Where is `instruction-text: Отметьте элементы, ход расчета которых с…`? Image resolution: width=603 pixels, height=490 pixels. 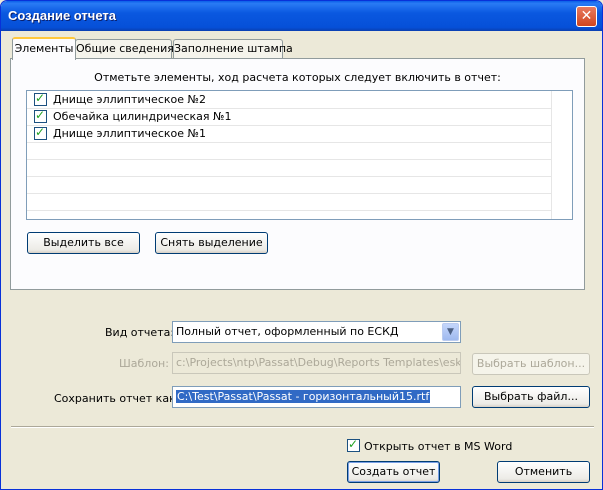
instruction-text: Отметьте элементы, ход расчета которых с… is located at coordinates (297, 77).